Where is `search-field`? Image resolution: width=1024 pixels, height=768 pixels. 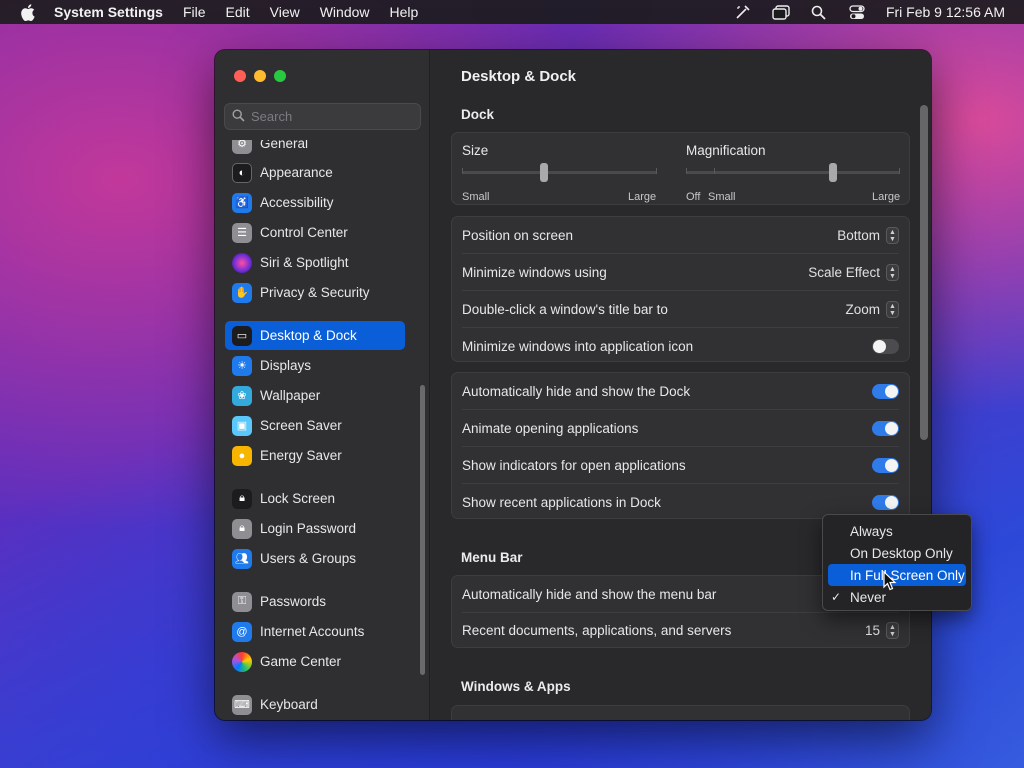
search-field is located at coordinates (322, 116).